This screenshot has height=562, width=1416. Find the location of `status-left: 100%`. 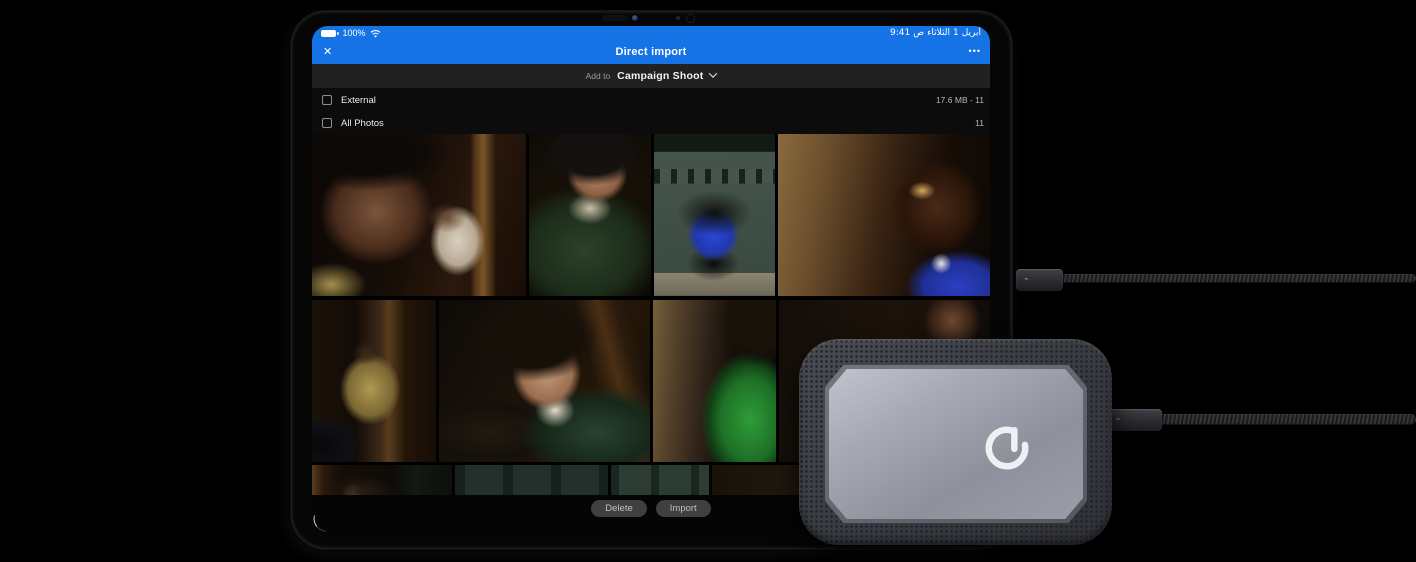

status-left: 100% is located at coordinates (351, 33).